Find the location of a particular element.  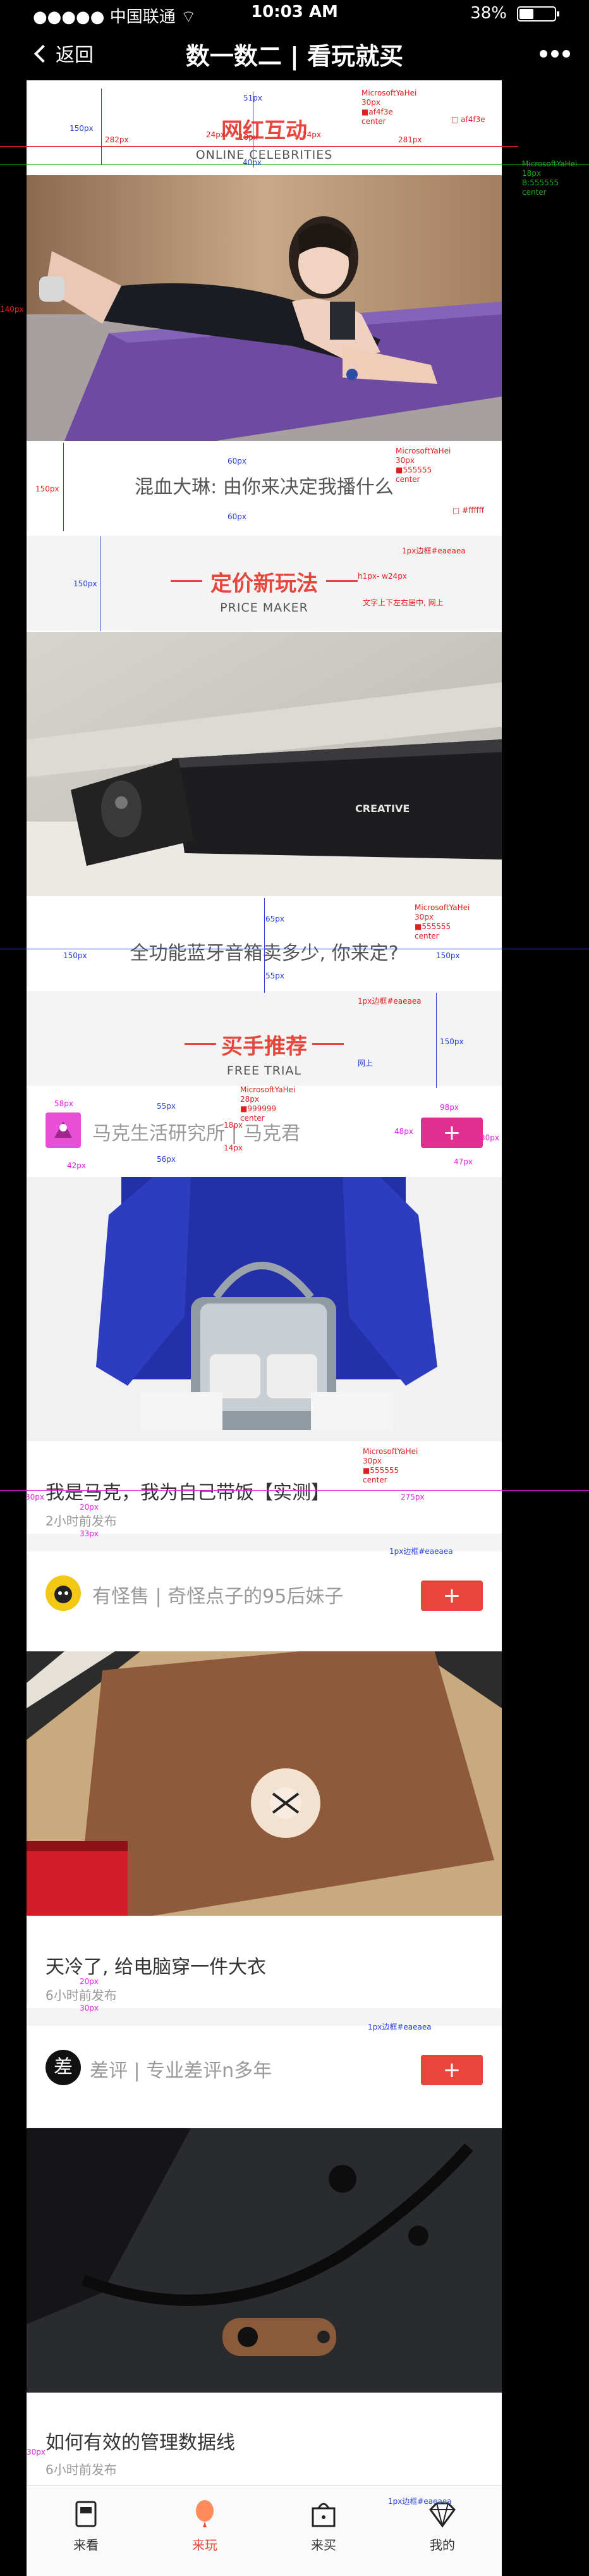

annotation-label: 42px is located at coordinates (76, 1165).